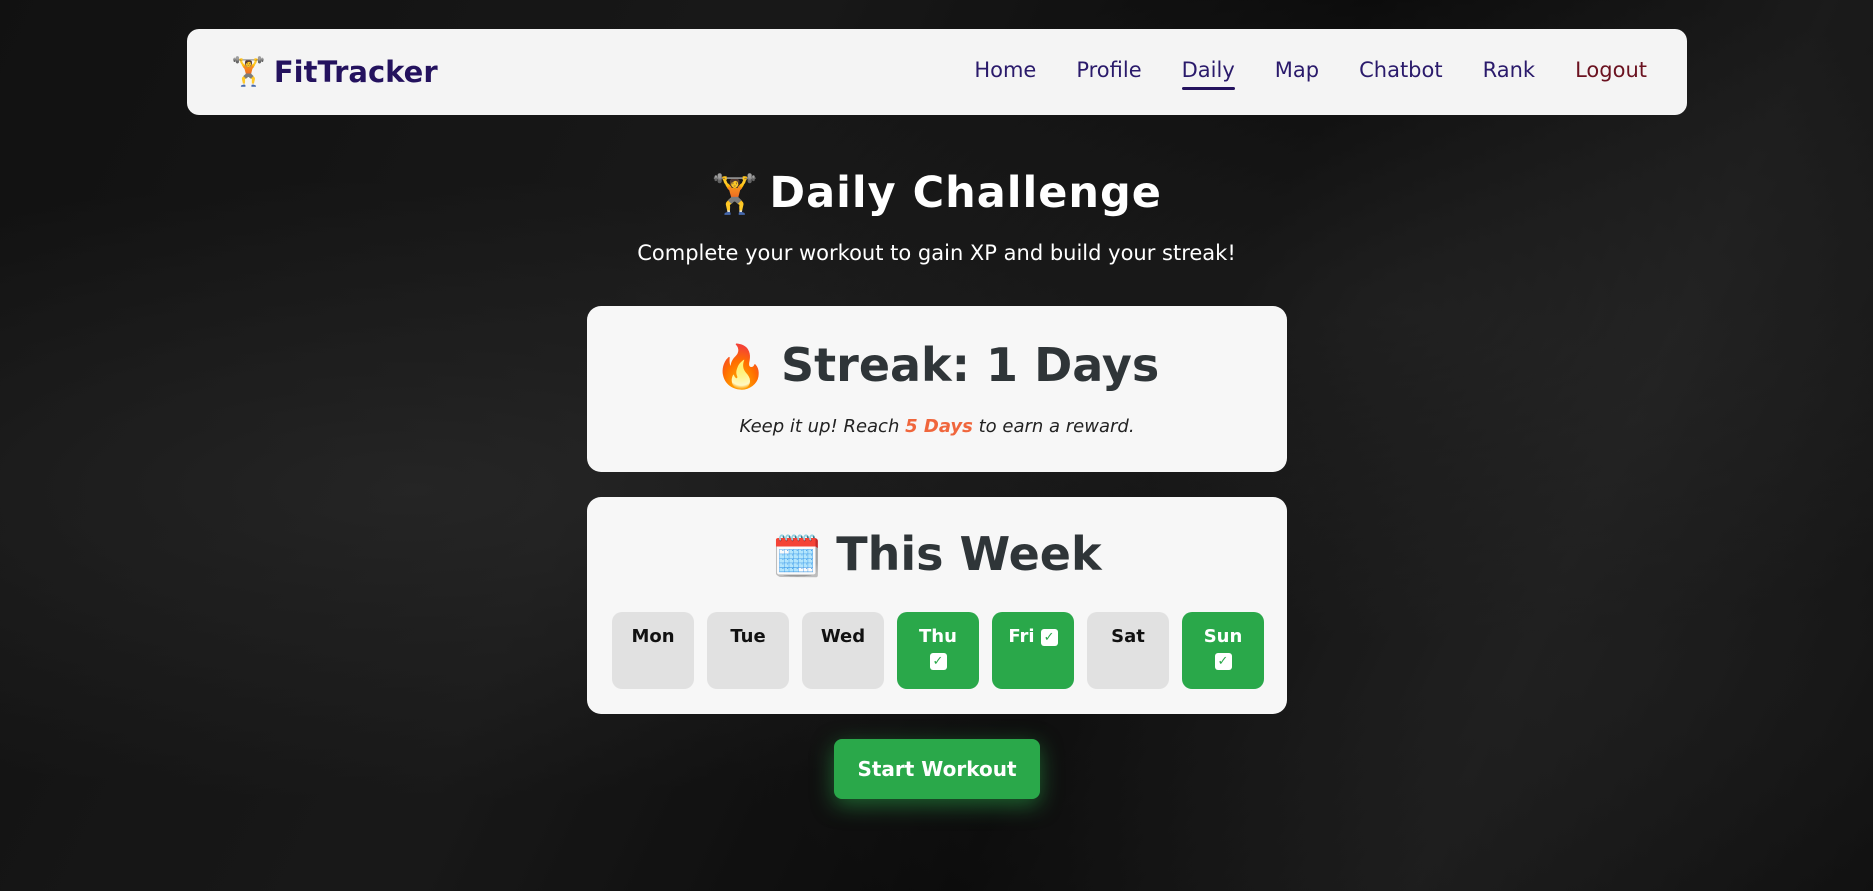 The image size is (1873, 891). What do you see at coordinates (969, 554) in the screenshot?
I see `week-title-text: This Week` at bounding box center [969, 554].